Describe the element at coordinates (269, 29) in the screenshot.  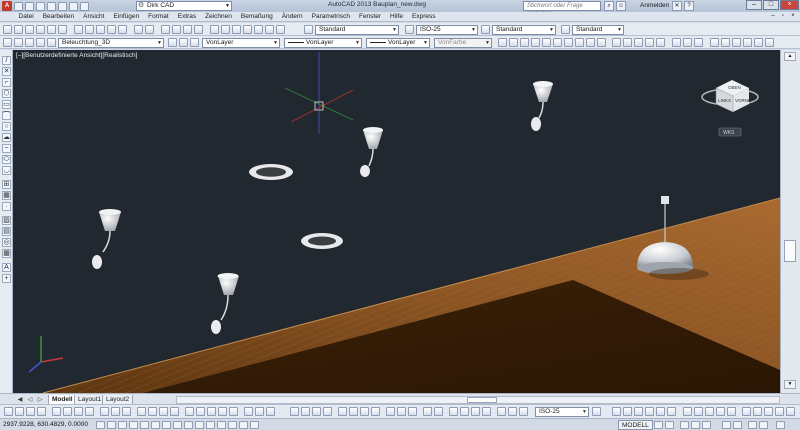
I see `calculator-icon` at that location.